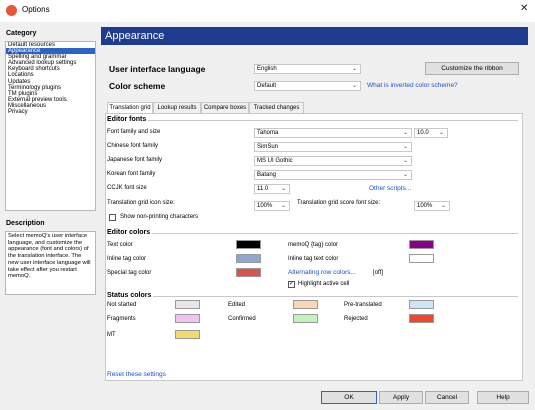  Describe the element at coordinates (122, 305) in the screenshot. I see `not-started-label: Not started` at that location.